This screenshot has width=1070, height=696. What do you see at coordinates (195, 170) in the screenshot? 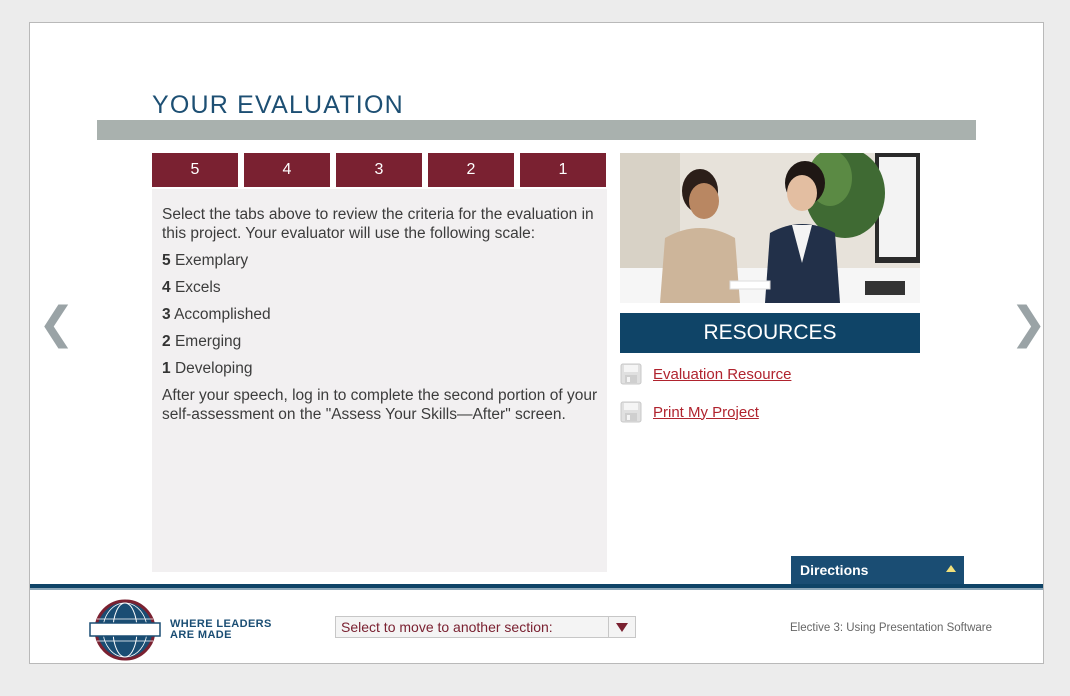
I see `tab-5: 5` at bounding box center [195, 170].